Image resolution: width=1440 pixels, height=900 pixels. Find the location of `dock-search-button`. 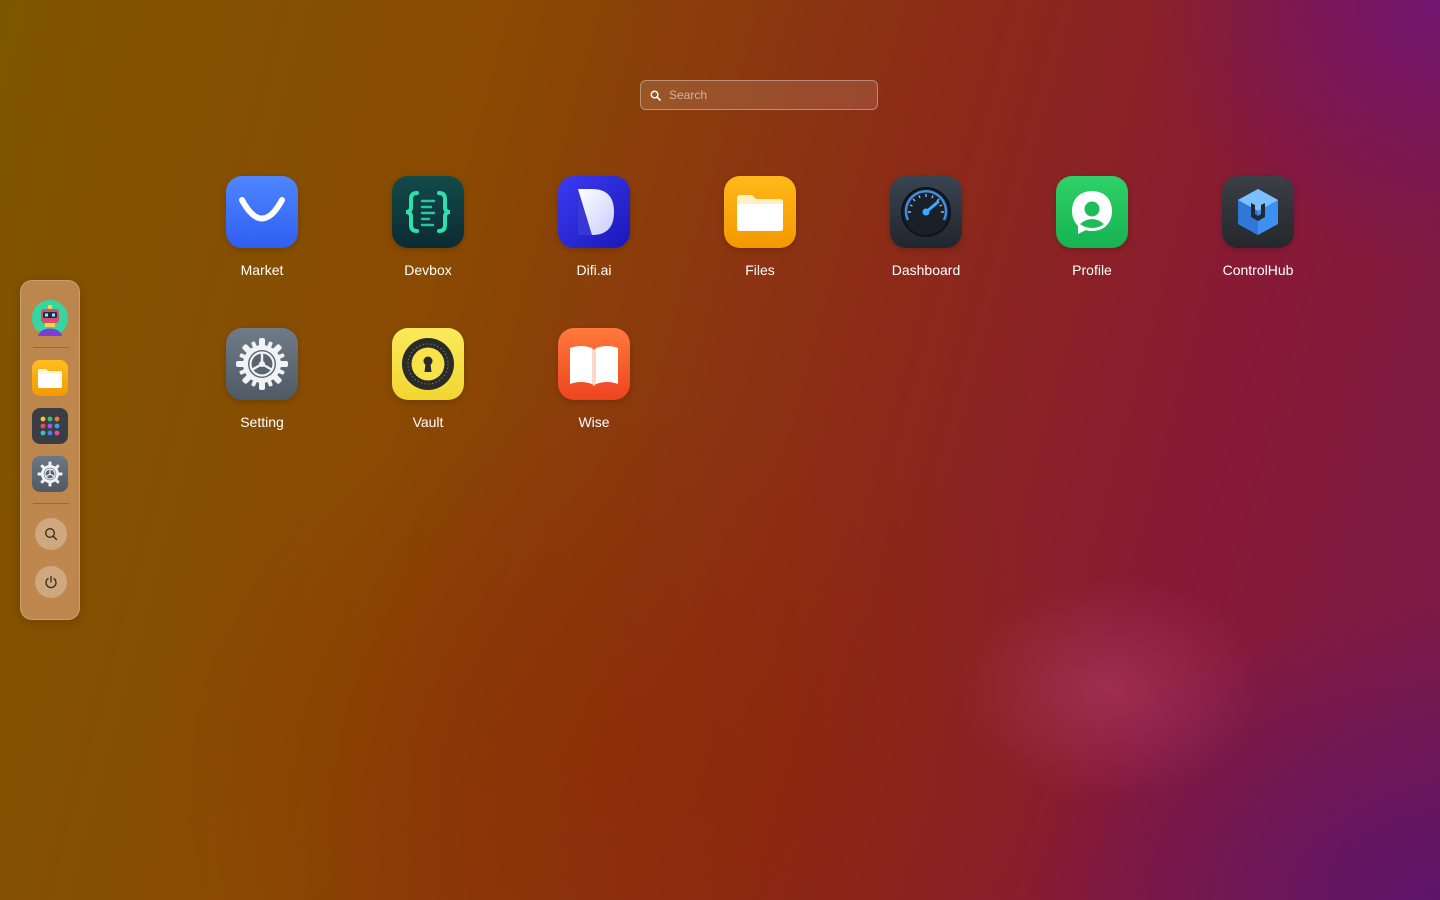

dock-search-button is located at coordinates (51, 534).